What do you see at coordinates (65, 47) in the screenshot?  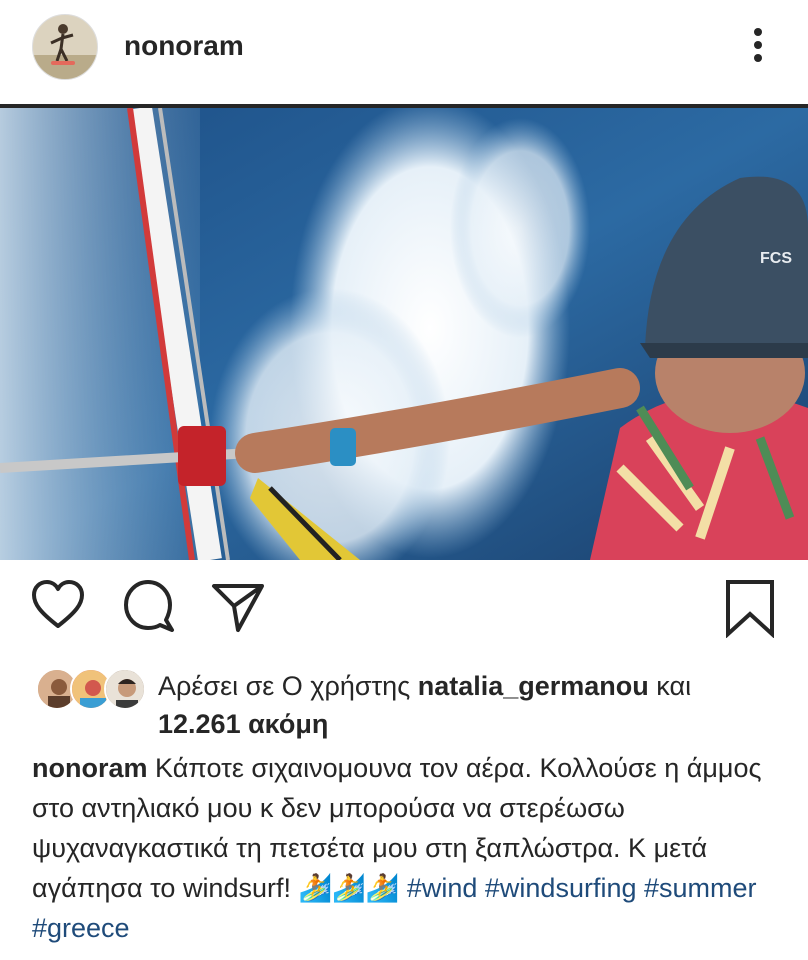 I see `user-avatar` at bounding box center [65, 47].